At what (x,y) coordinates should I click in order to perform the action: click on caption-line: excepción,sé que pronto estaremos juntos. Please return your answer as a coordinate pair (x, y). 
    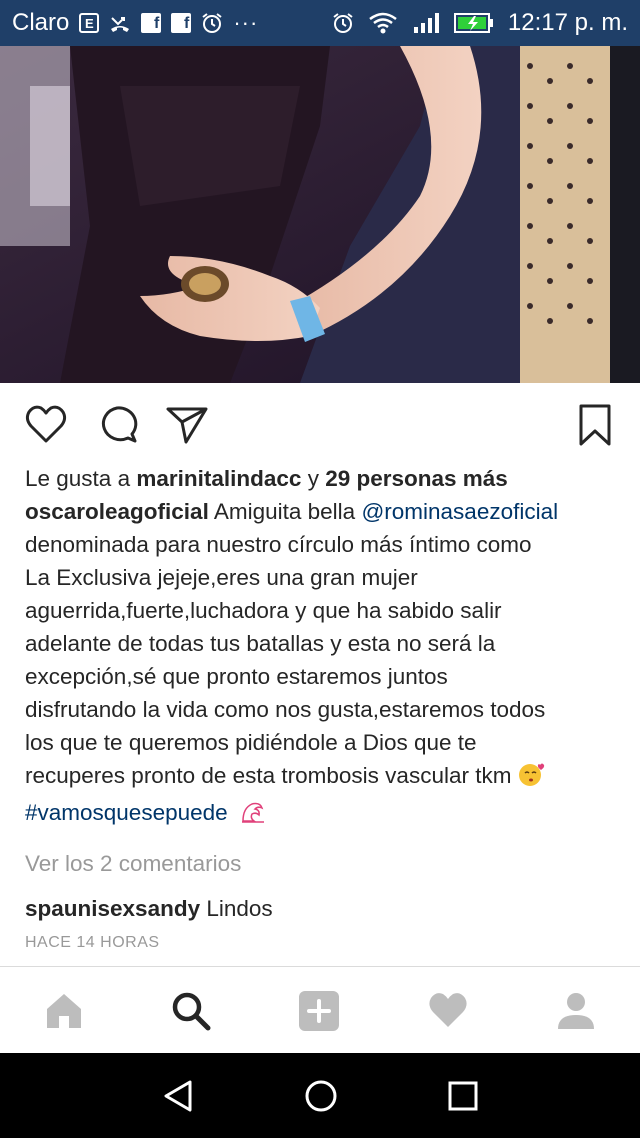
    Looking at the image, I should click on (236, 676).